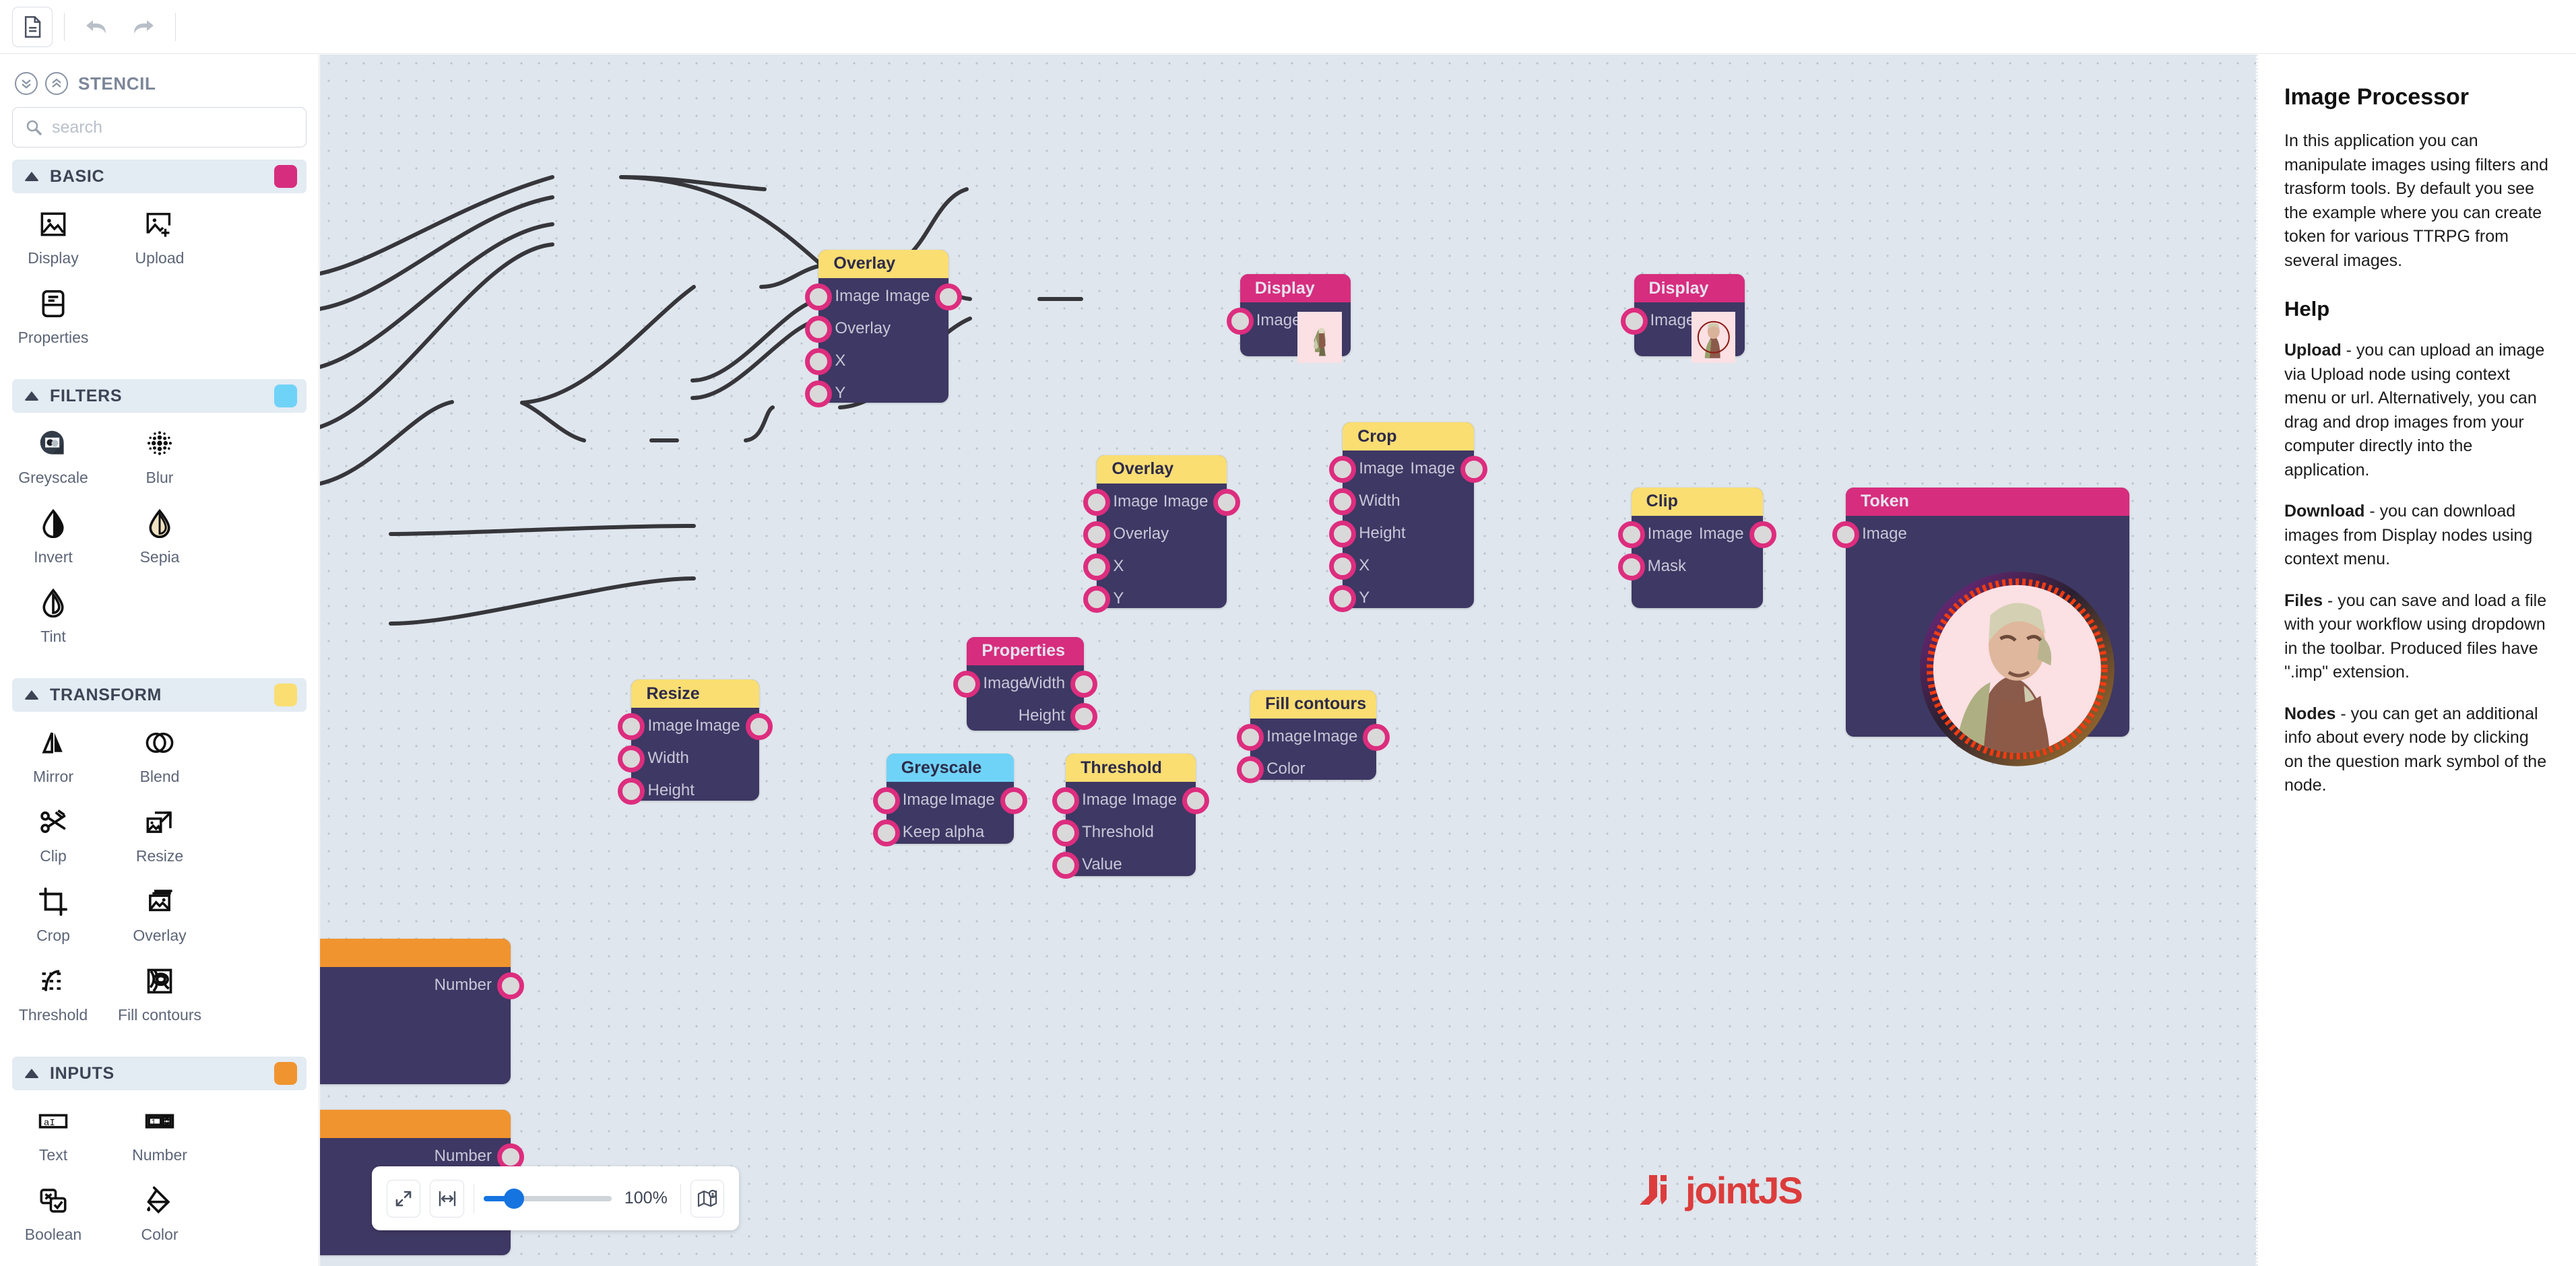 The image size is (2576, 1266). What do you see at coordinates (53, 316) in the screenshot?
I see `stencil-item-properties: Properties` at bounding box center [53, 316].